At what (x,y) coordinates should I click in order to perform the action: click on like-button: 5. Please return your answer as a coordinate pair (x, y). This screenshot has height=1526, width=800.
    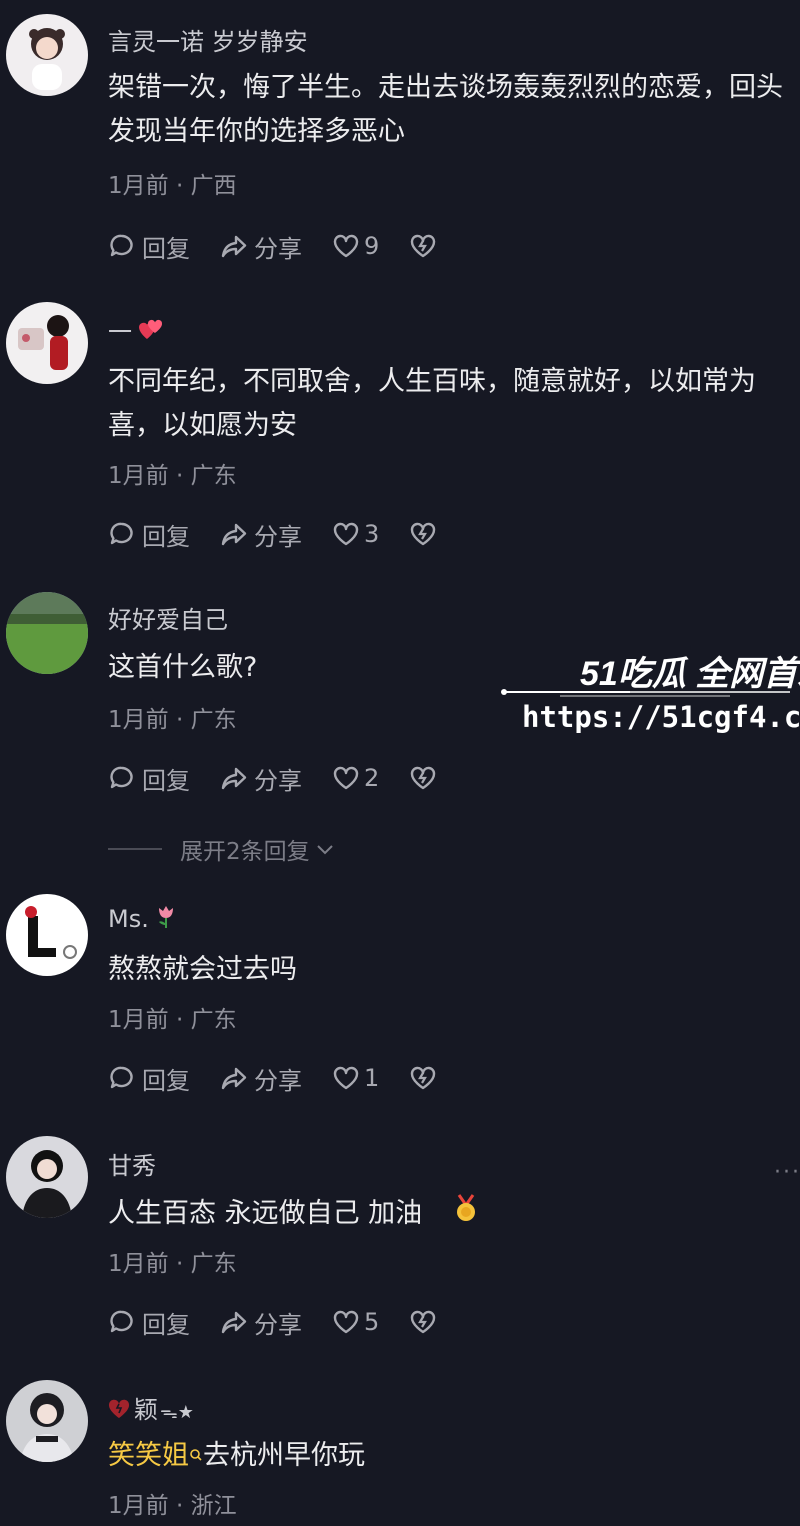
    Looking at the image, I should click on (355, 1322).